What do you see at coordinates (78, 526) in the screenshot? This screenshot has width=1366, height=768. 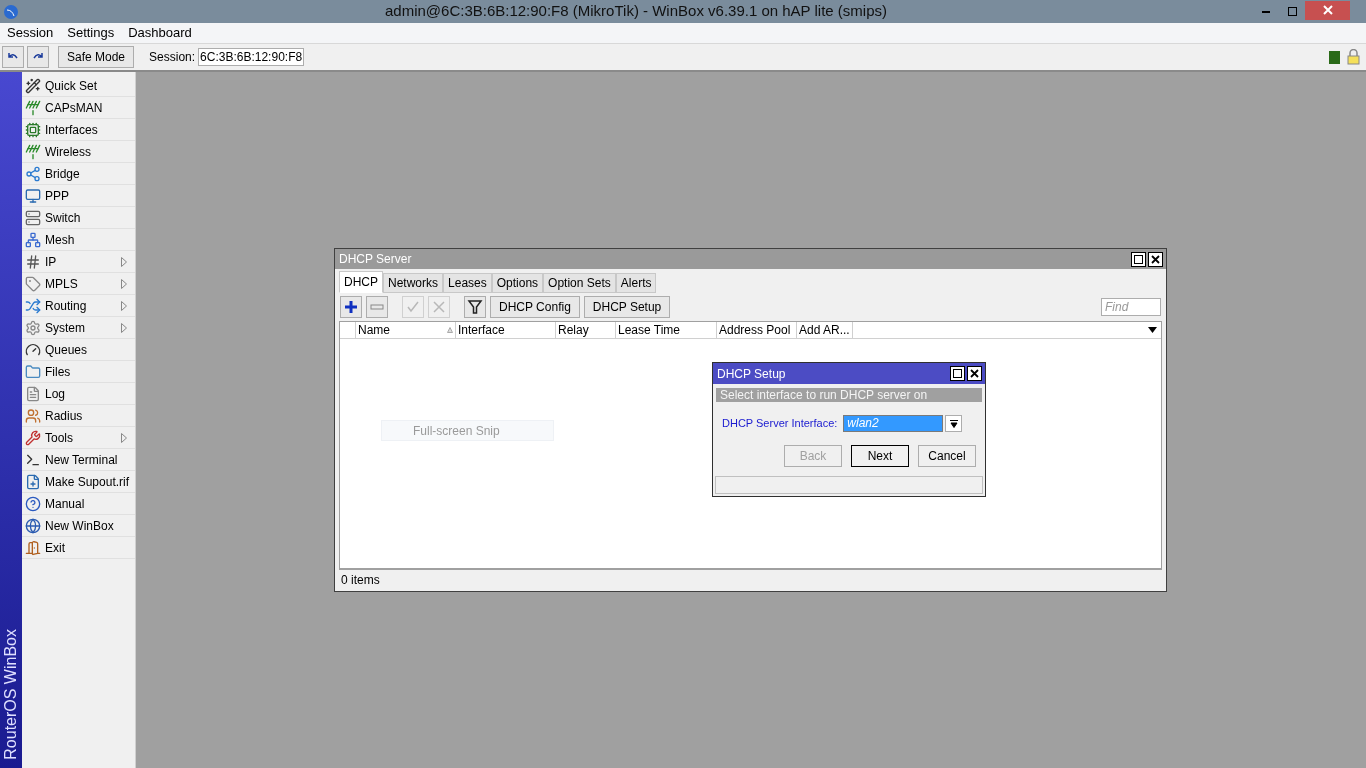 I see `sidebar-item: New WinBox` at bounding box center [78, 526].